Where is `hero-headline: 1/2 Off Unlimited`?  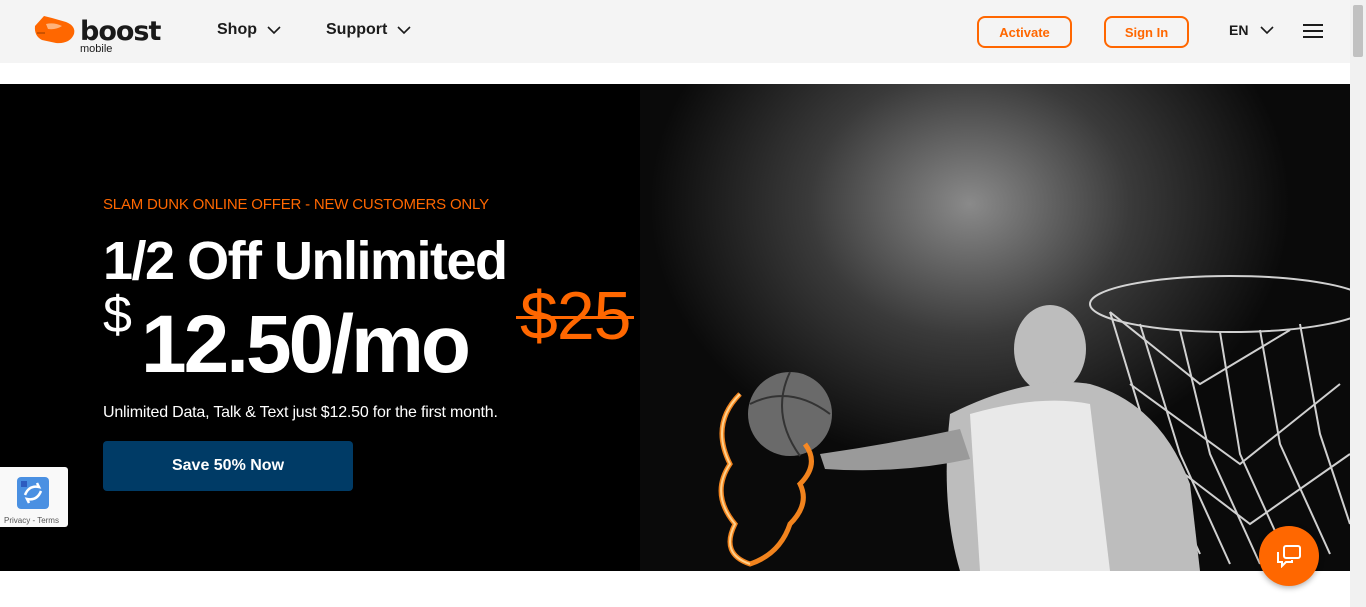 hero-headline: 1/2 Off Unlimited is located at coordinates (305, 261).